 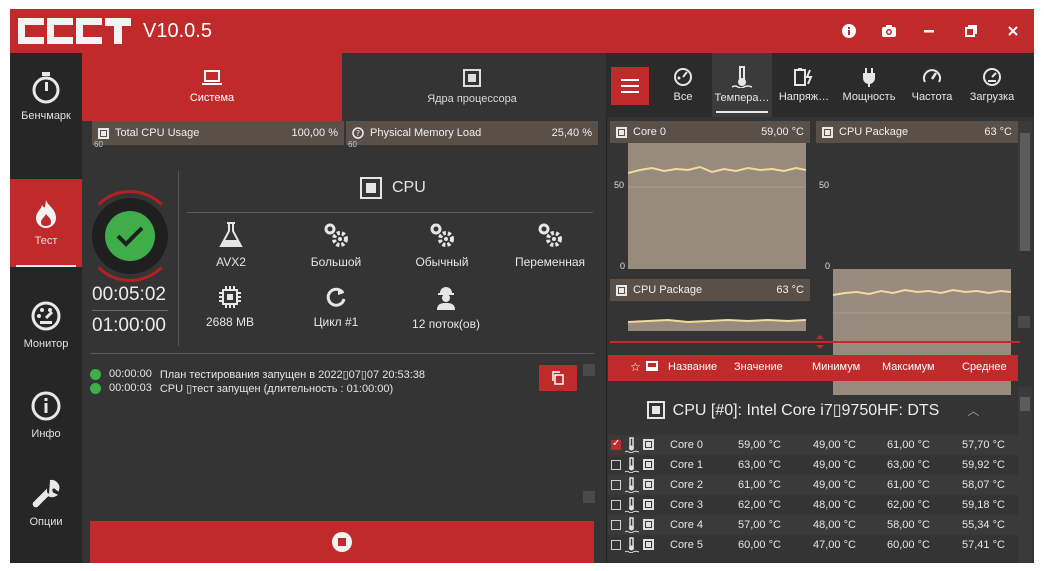 I want to click on tab-system: Система, so click(x=212, y=87).